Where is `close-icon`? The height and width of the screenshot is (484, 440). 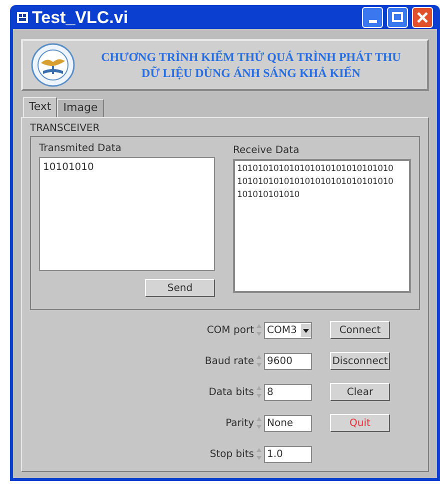 close-icon is located at coordinates (422, 17).